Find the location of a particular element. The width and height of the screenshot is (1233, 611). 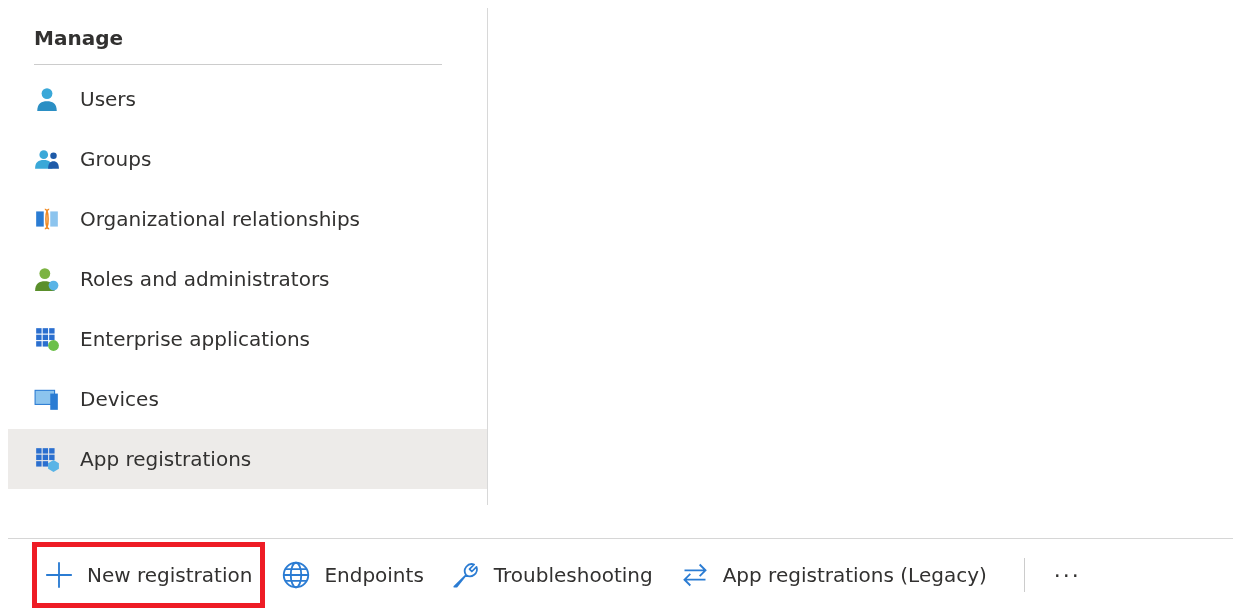

user-badge-icon is located at coordinates (47, 279).